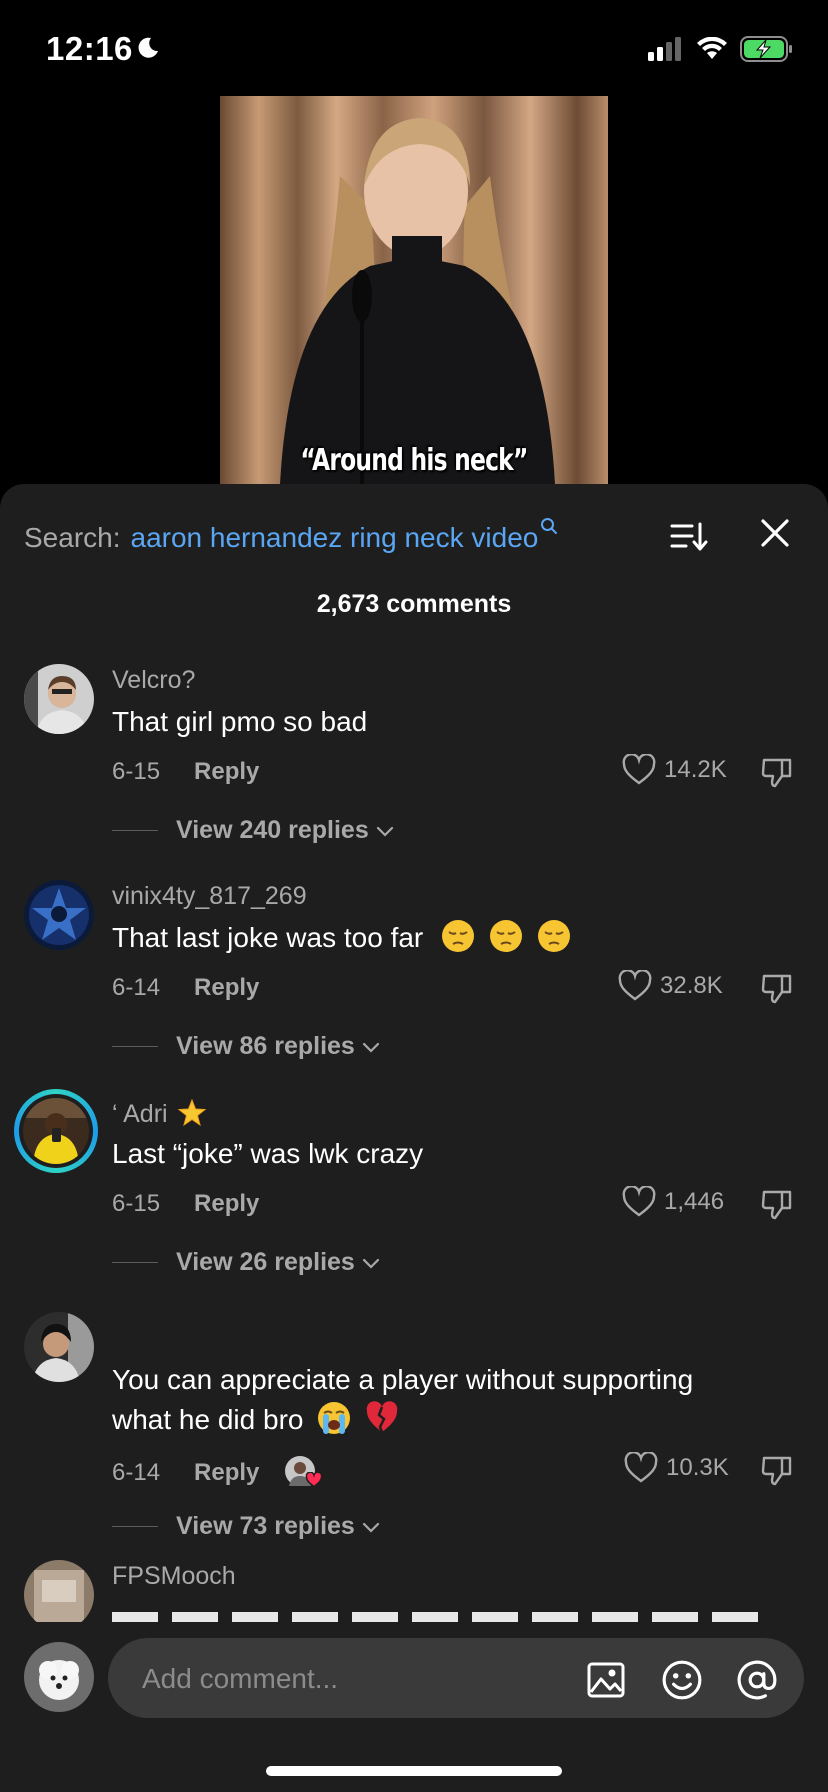 Image resolution: width=828 pixels, height=1792 pixels. What do you see at coordinates (414, 460) in the screenshot?
I see `video-caption: “Around his neck”` at bounding box center [414, 460].